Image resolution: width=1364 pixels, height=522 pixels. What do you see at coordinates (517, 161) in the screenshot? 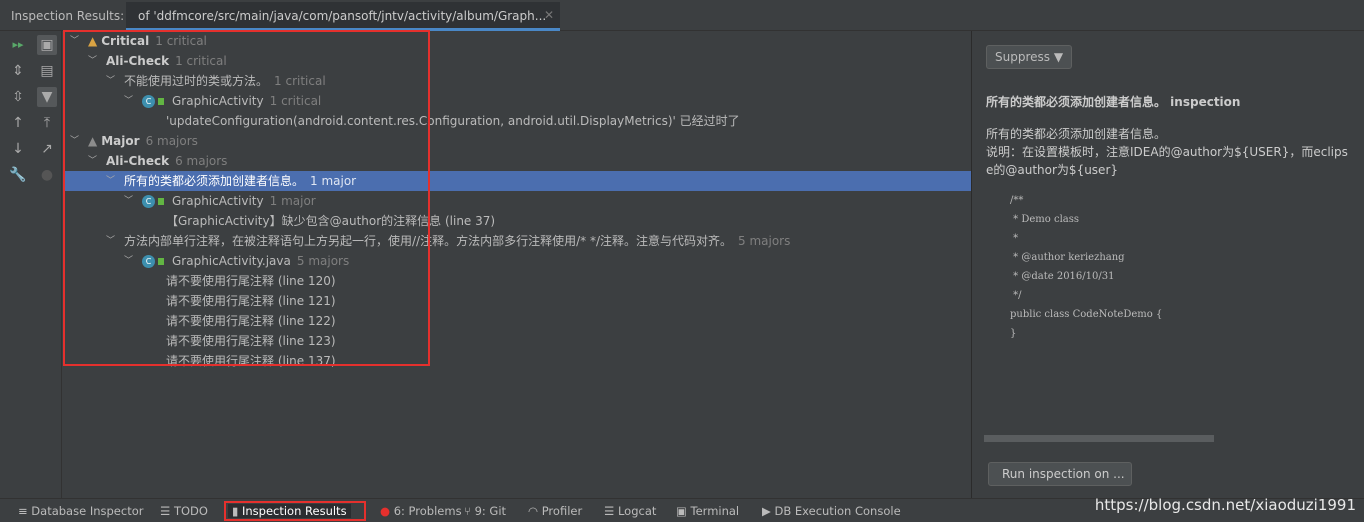
I see `tree-row: ﹀ Ali-Check 6 majors` at bounding box center [517, 161].